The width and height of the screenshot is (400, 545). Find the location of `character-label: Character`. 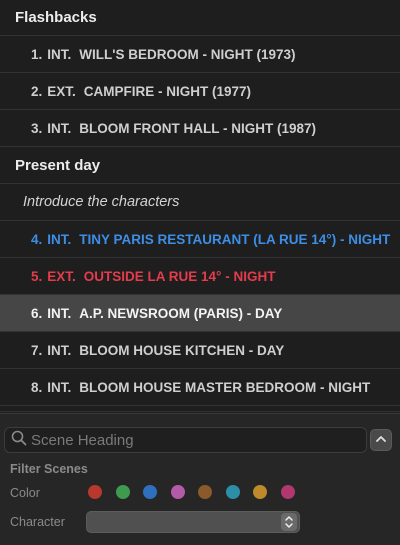

character-label: Character is located at coordinates (37, 522).